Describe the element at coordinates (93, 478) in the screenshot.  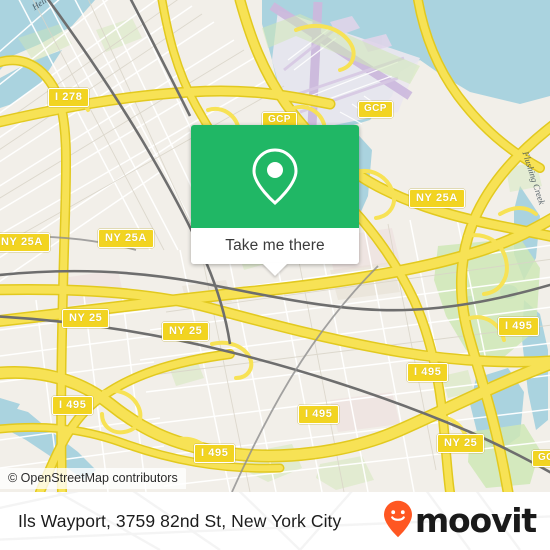
I see `map-attribution: © OpenStreetMap contributors` at that location.